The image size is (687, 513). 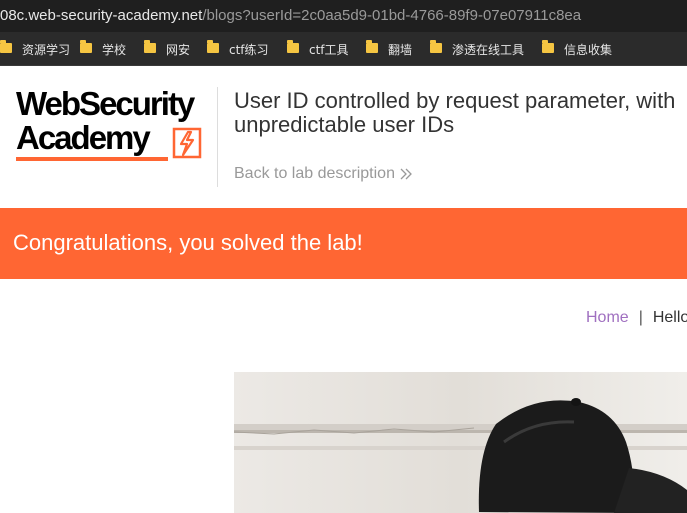 What do you see at coordinates (105, 103) in the screenshot?
I see `logo-text-line1: WebSecurity` at bounding box center [105, 103].